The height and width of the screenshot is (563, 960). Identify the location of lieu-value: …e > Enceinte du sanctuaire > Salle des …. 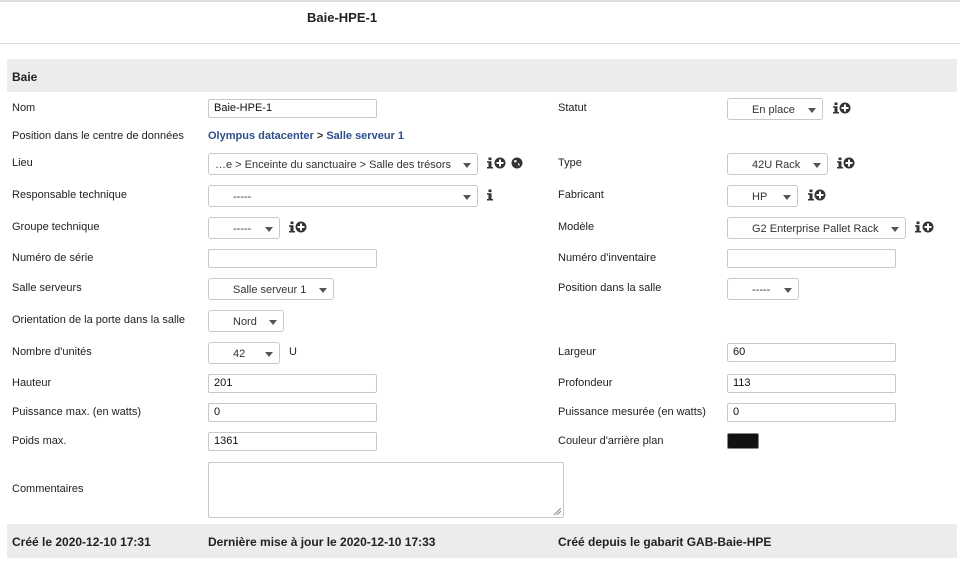
(333, 165).